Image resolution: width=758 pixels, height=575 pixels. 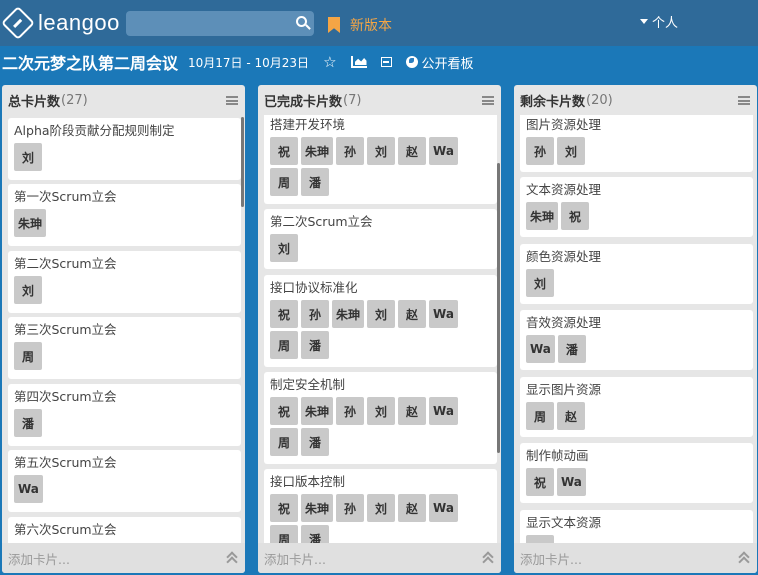 I want to click on card: 第一次Scrum立会 朱珅, so click(x=124, y=215).